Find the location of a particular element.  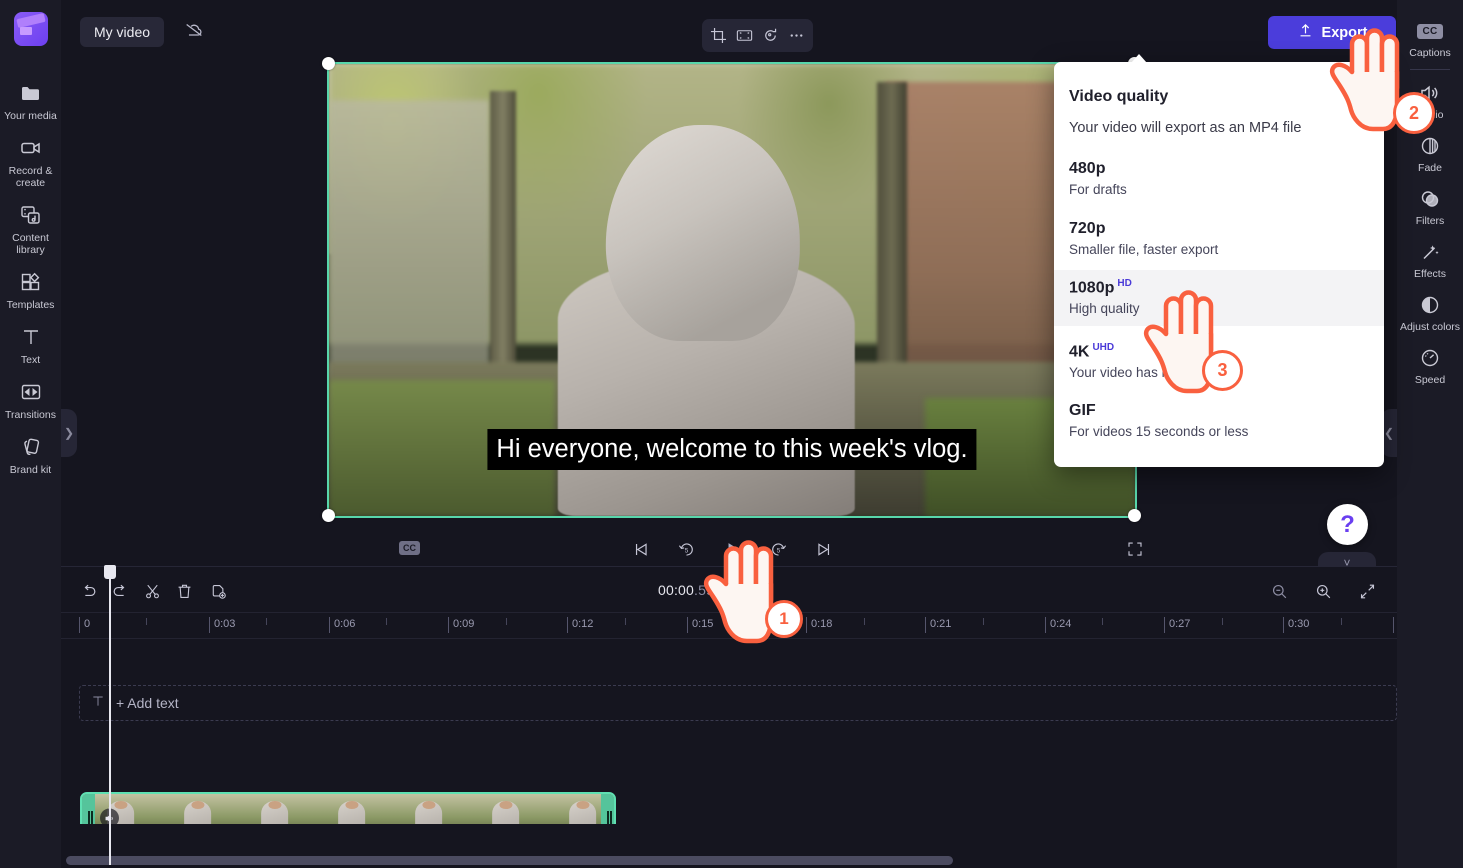

fit-to-screen-icon is located at coordinates (1367, 591).